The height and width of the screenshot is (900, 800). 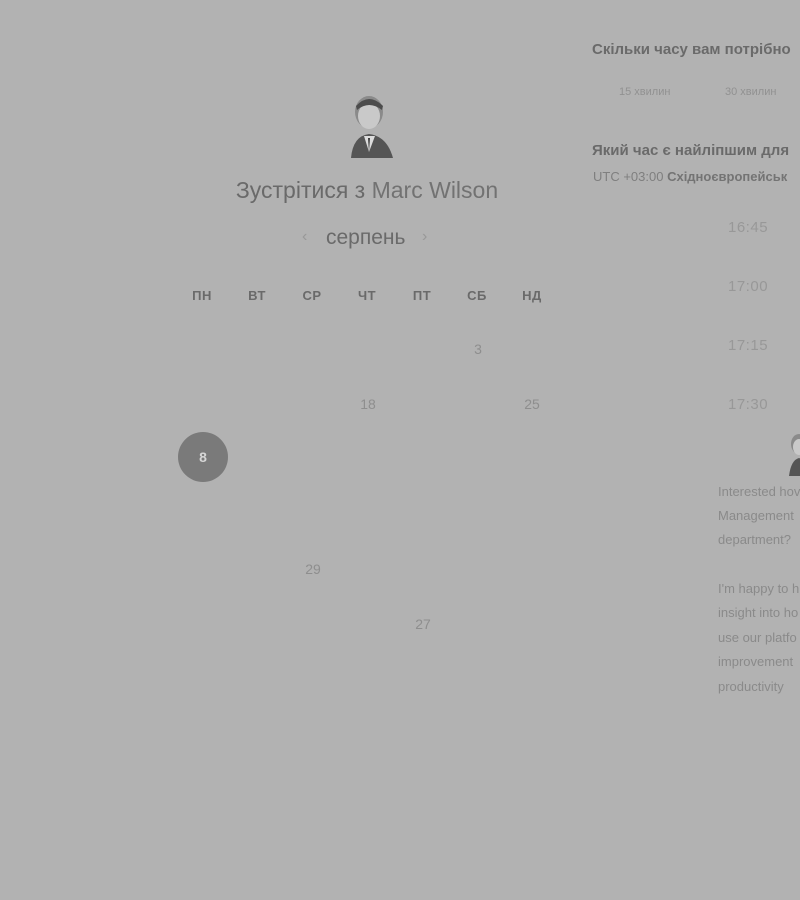 I want to click on timezone-offset: UTC +03:00, so click(x=628, y=176).